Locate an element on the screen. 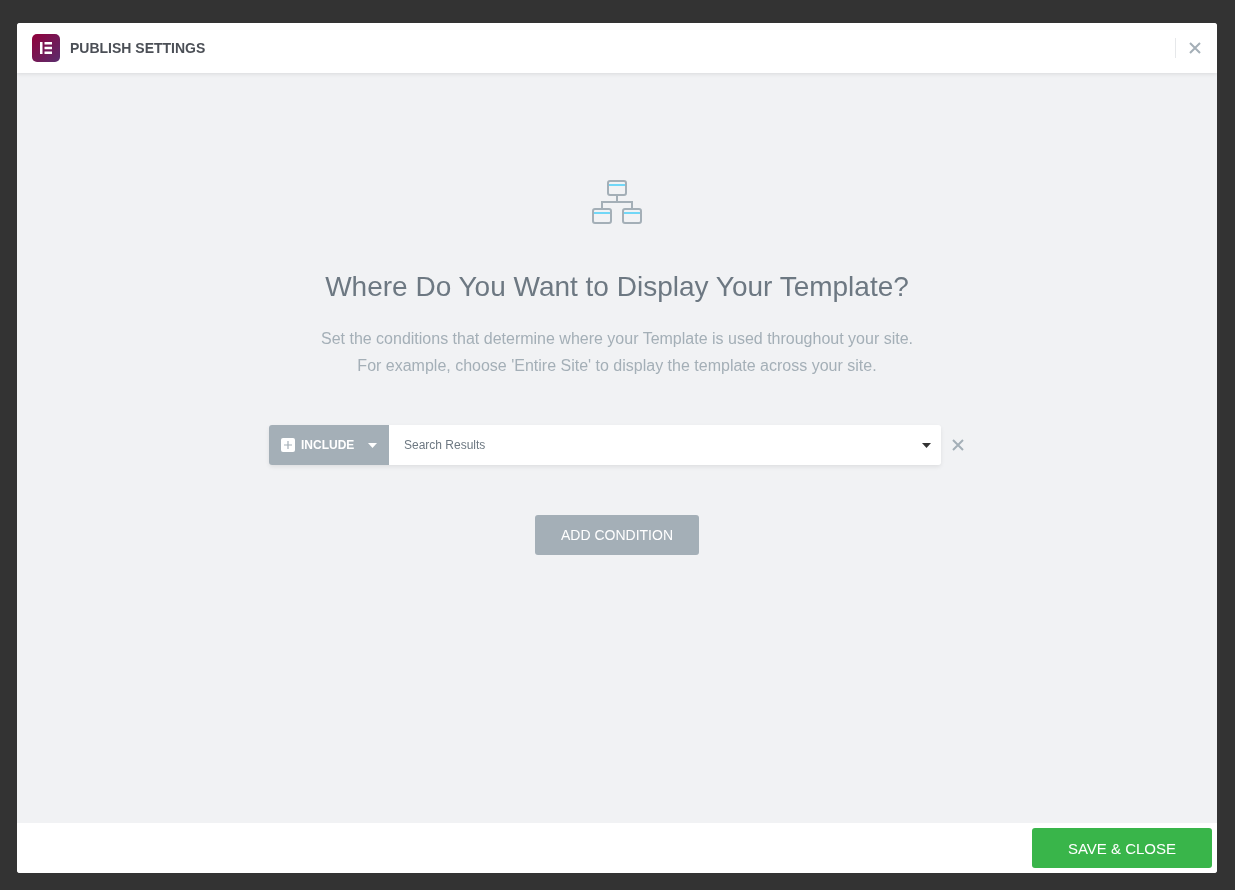 The image size is (1235, 890). dialog-title: PUBLISH SETTINGS is located at coordinates (138, 48).